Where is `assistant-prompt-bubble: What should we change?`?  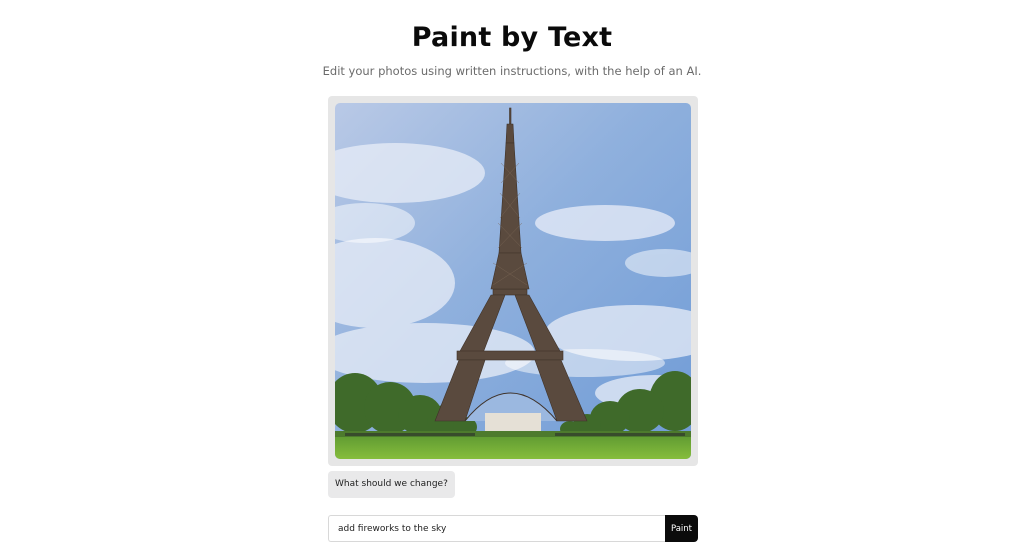 assistant-prompt-bubble: What should we change? is located at coordinates (391, 484).